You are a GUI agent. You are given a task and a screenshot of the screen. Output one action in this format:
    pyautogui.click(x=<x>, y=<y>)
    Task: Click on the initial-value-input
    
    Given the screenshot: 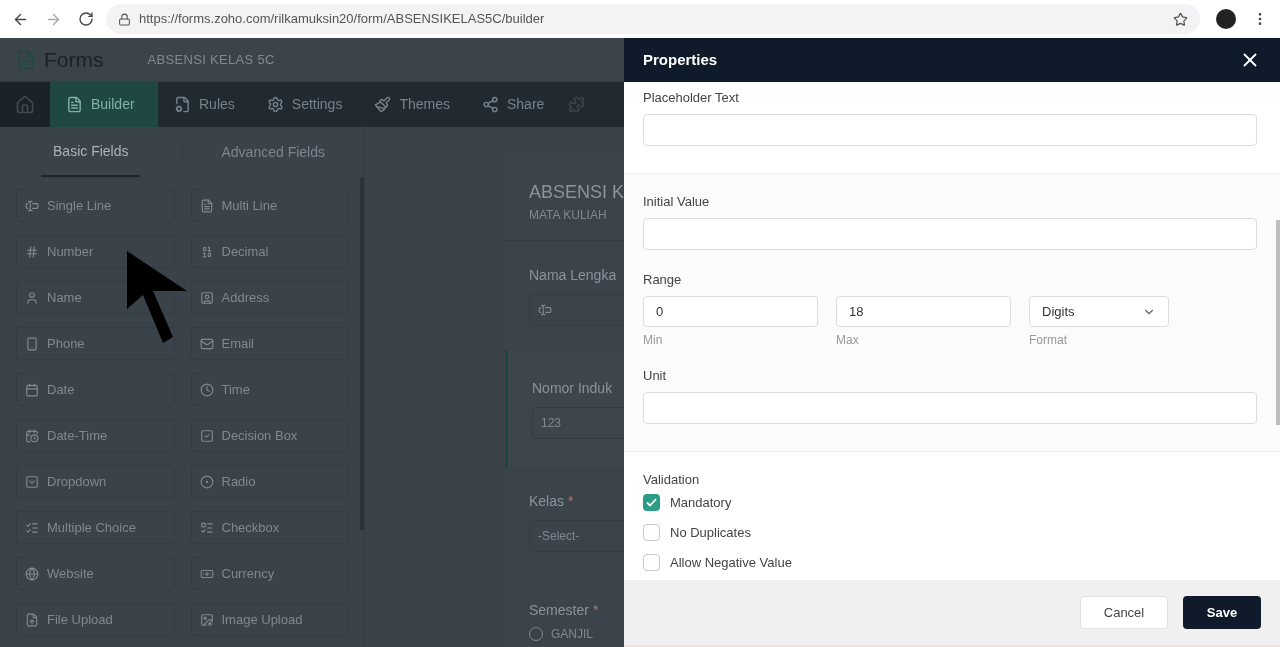 What is the action you would take?
    pyautogui.click(x=950, y=234)
    